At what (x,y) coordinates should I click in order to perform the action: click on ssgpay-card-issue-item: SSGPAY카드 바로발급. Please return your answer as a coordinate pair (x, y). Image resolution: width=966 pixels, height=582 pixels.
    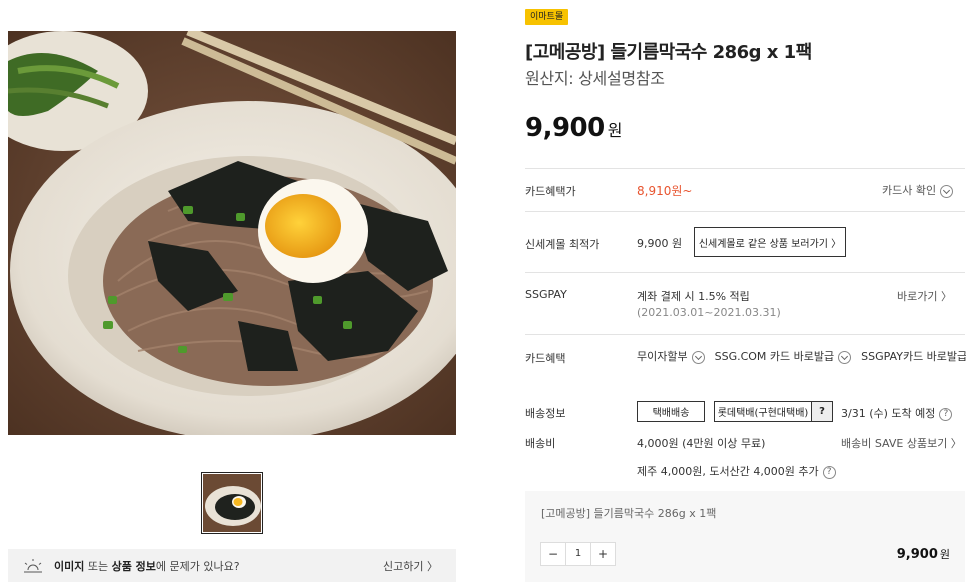
    Looking at the image, I should click on (913, 356).